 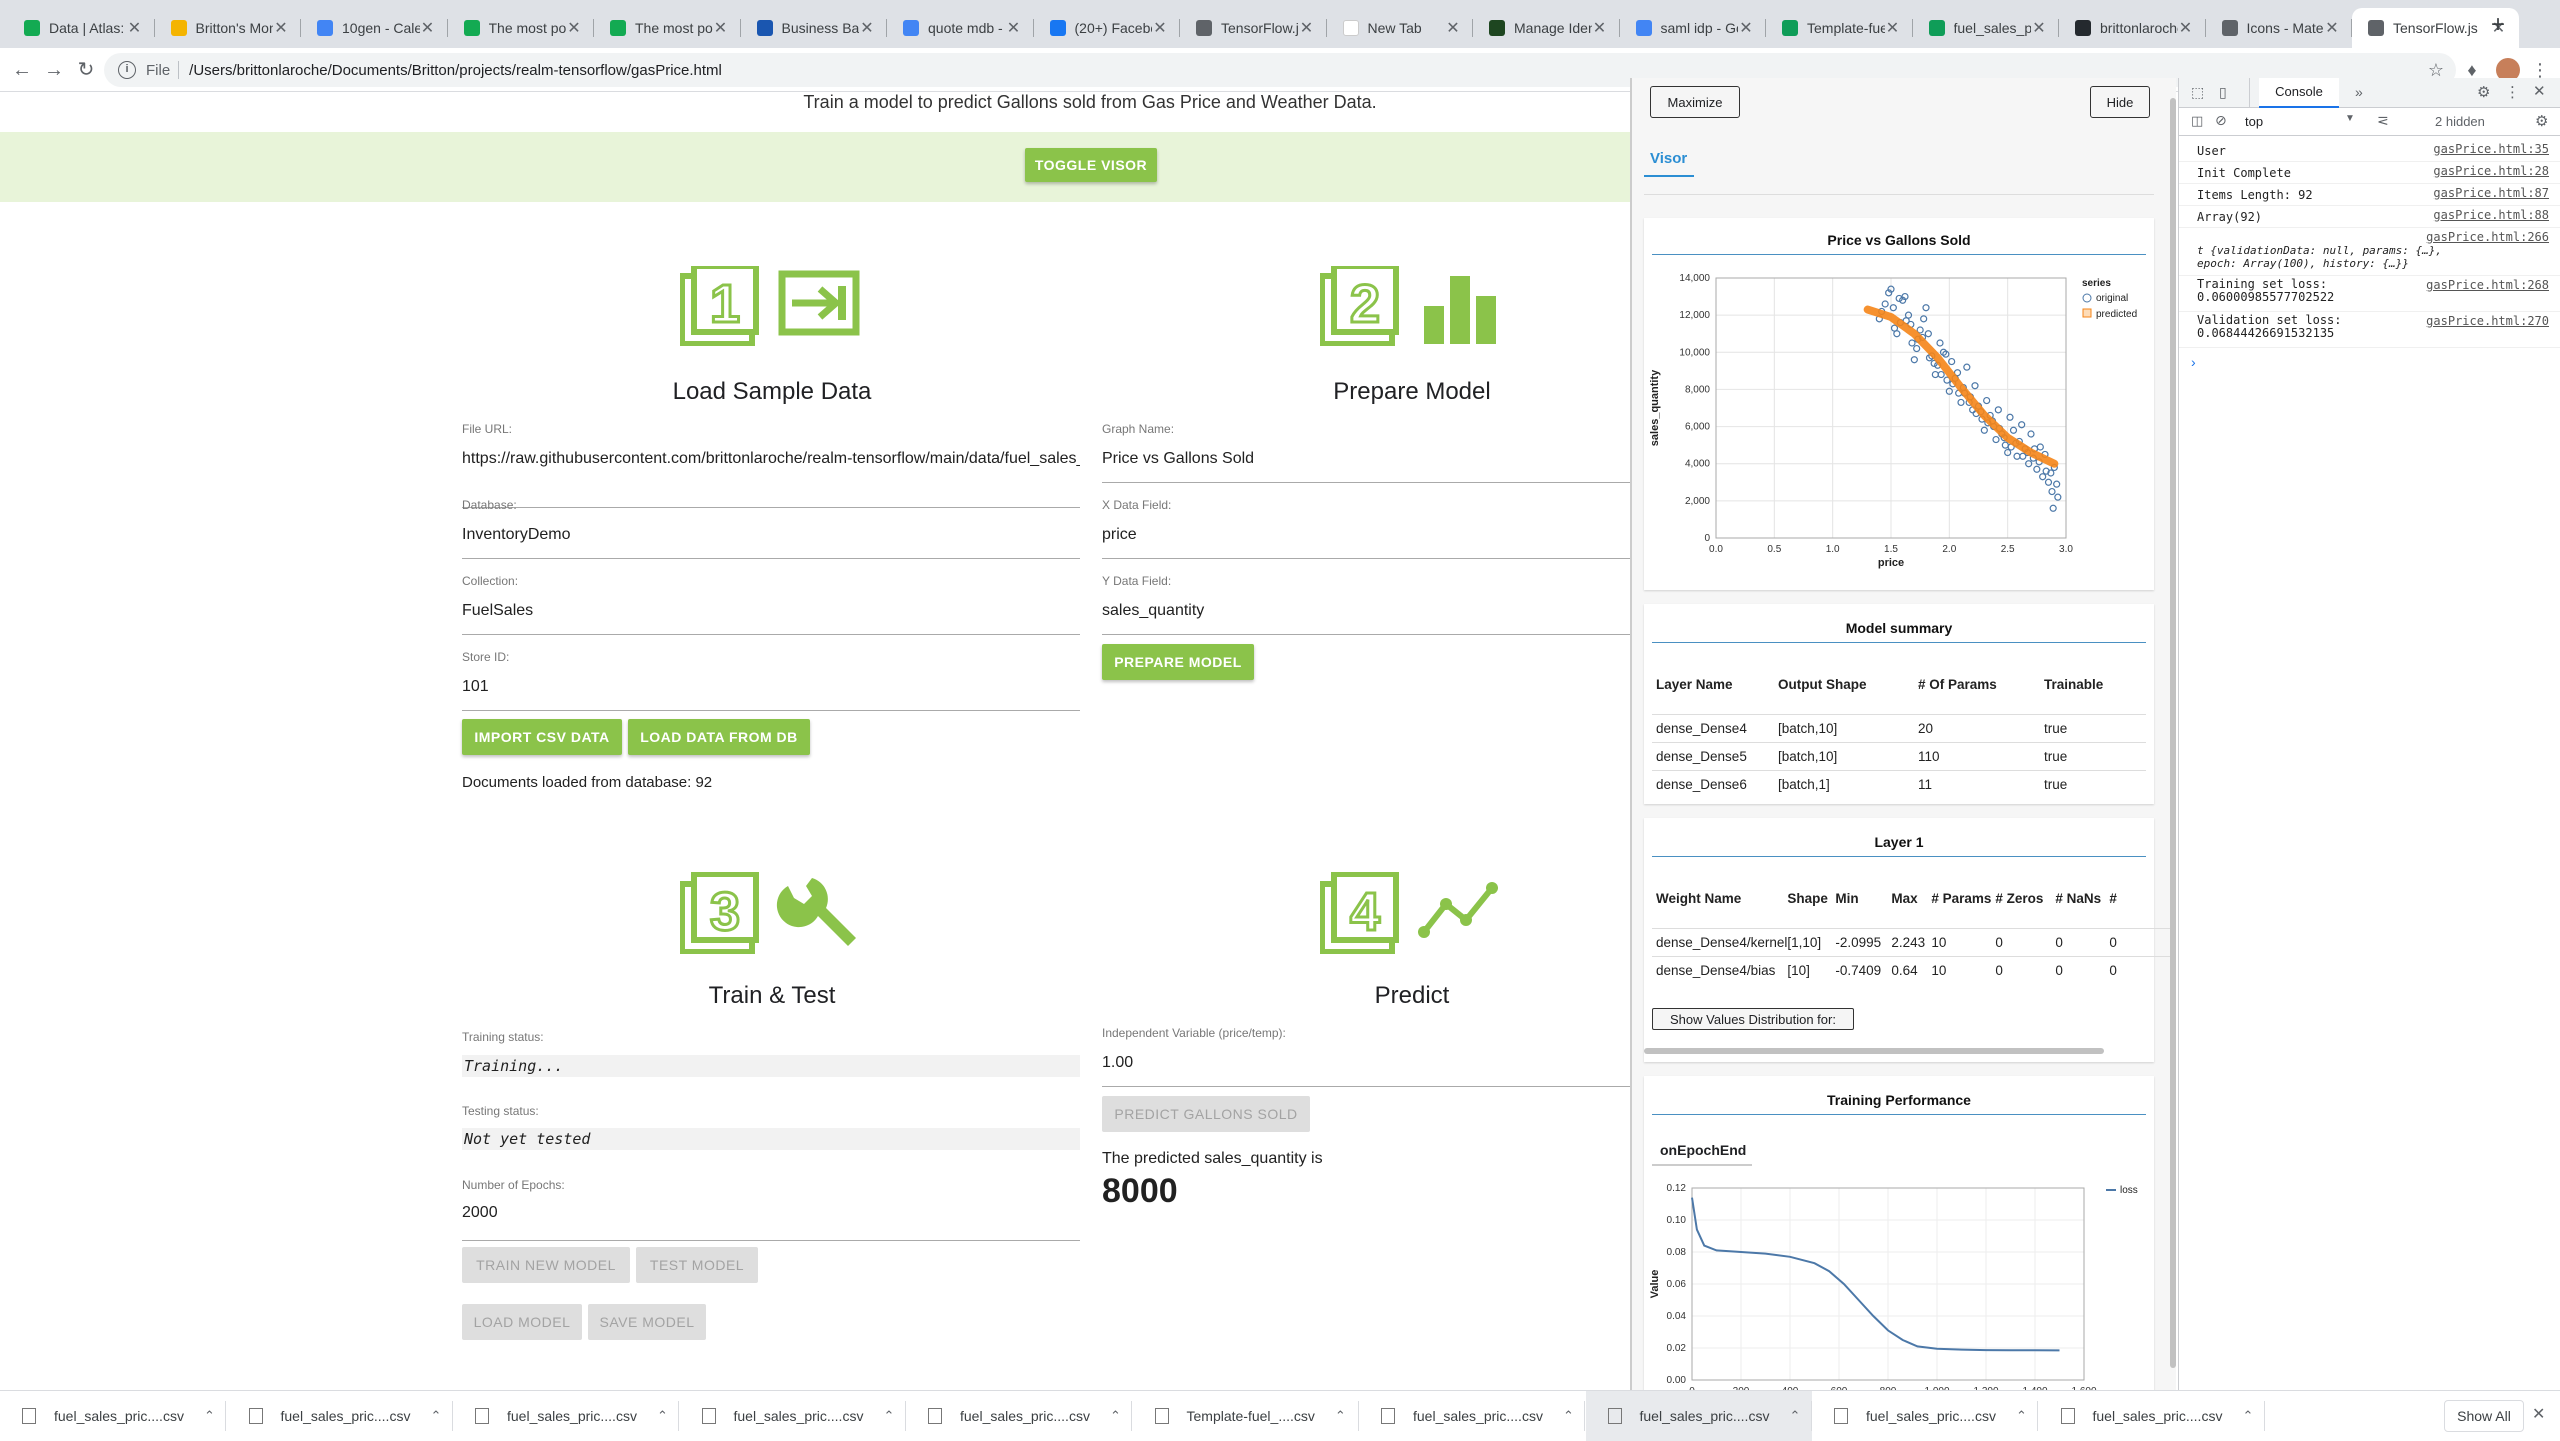 What do you see at coordinates (1246, 1416) in the screenshot?
I see `download-item: Template-fuel_....csv ⌃` at bounding box center [1246, 1416].